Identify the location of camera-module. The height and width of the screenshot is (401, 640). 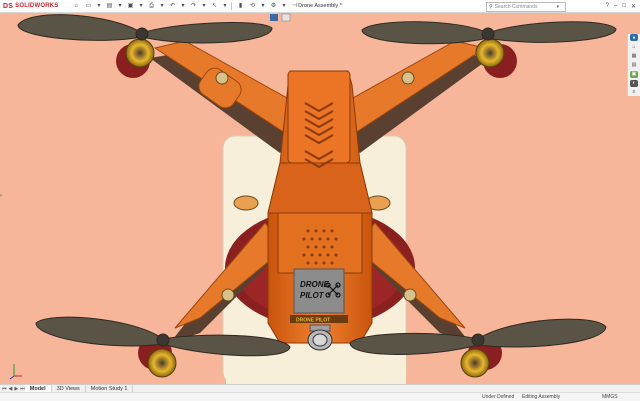
(320, 337).